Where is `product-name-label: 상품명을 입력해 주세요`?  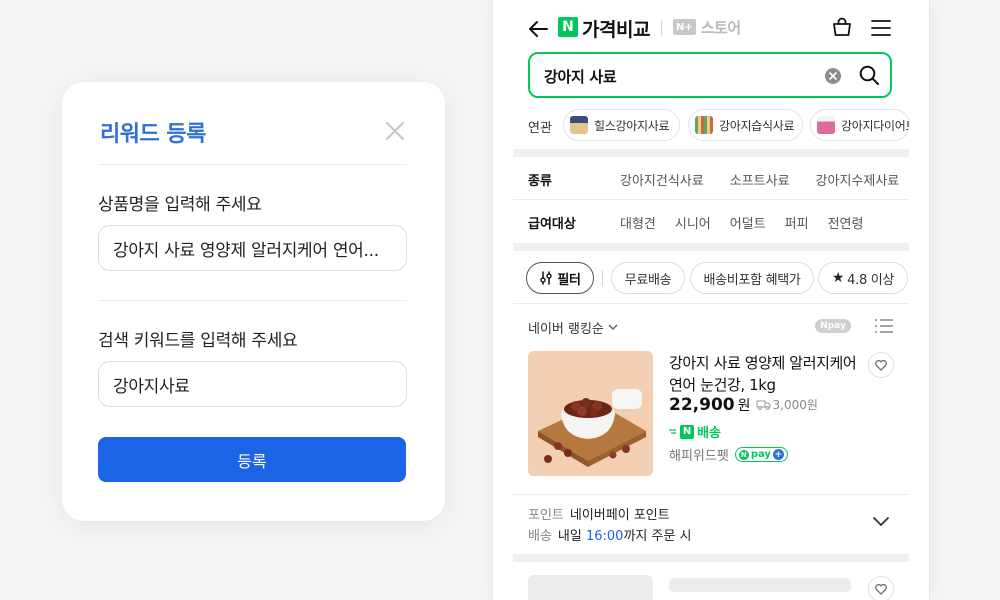 product-name-label: 상품명을 입력해 주세요 is located at coordinates (180, 205).